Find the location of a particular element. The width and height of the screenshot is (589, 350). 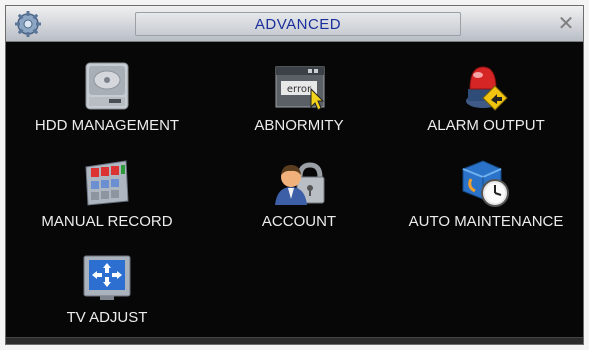

menu-item-label: AUTO MAINTENANCE is located at coordinates (486, 221).